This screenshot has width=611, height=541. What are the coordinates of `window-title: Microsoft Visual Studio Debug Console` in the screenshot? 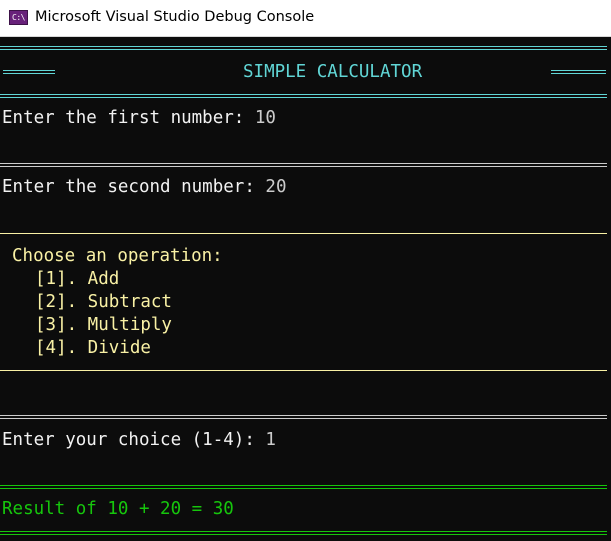 It's located at (175, 17).